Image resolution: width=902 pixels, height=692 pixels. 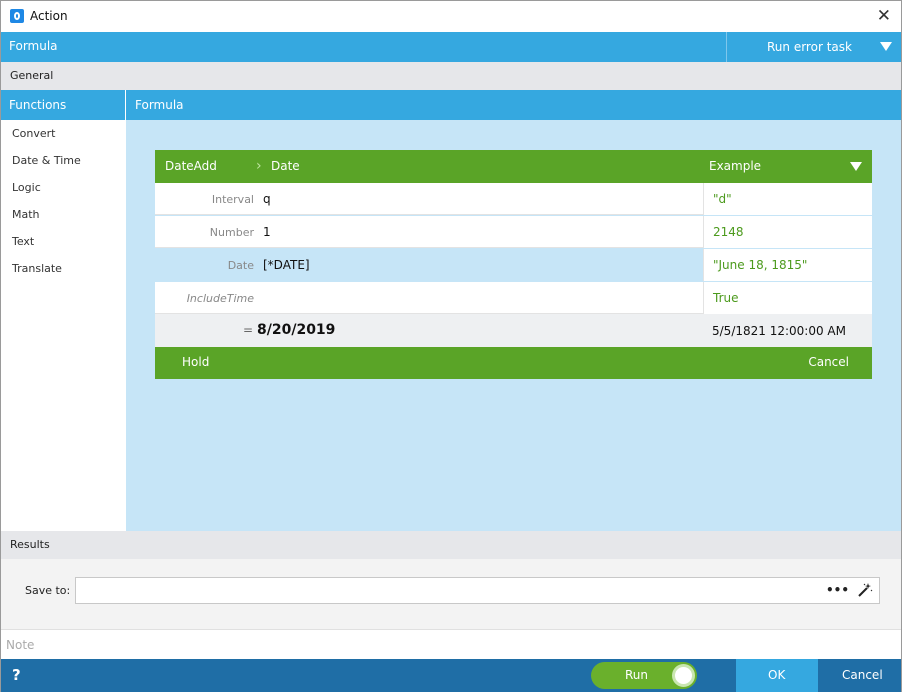 What do you see at coordinates (722, 199) in the screenshot?
I see `param-example-text: "d"` at bounding box center [722, 199].